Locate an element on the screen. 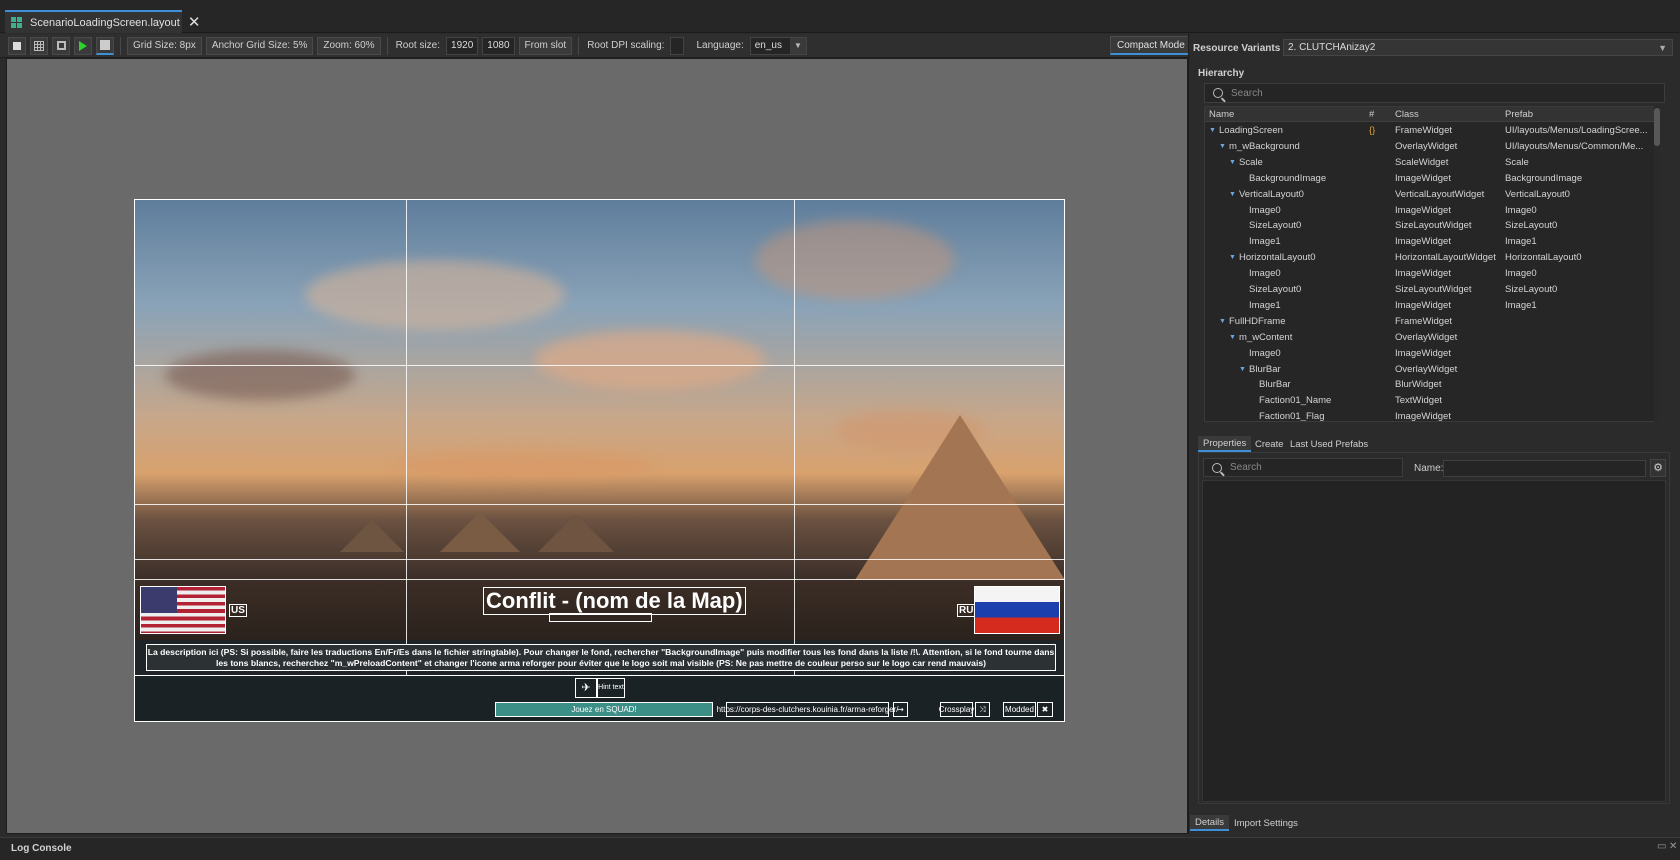 The image size is (1680, 860). root-height-input: 1080 is located at coordinates (498, 45).